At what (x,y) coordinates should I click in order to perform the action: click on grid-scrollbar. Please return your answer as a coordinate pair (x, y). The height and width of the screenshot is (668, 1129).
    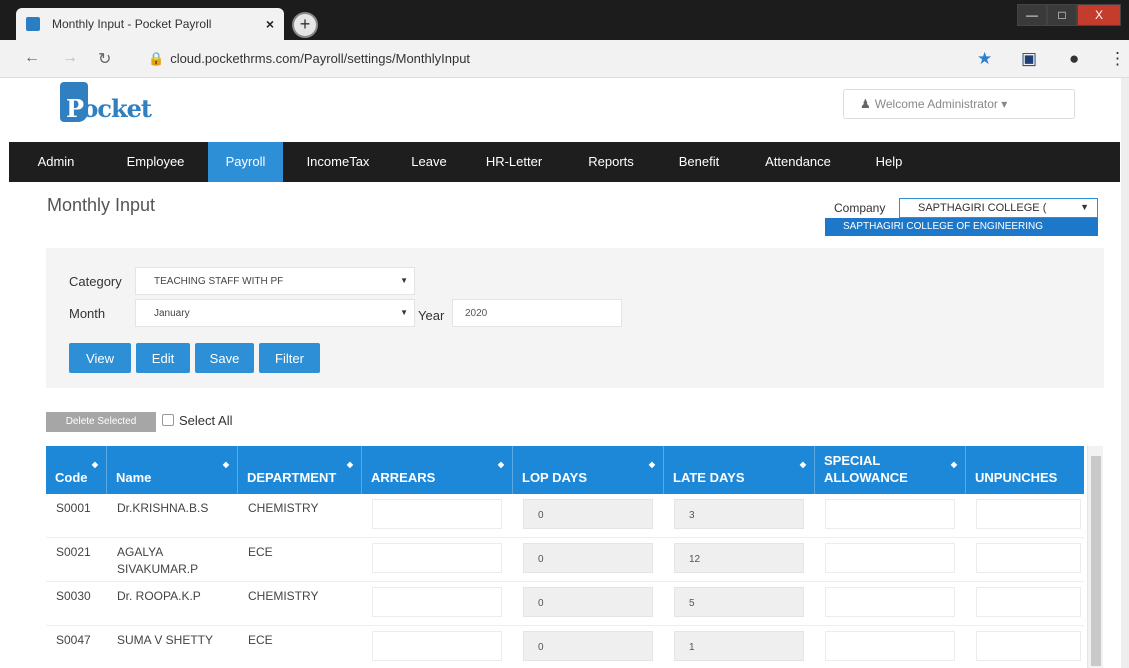
    Looking at the image, I should click on (1095, 557).